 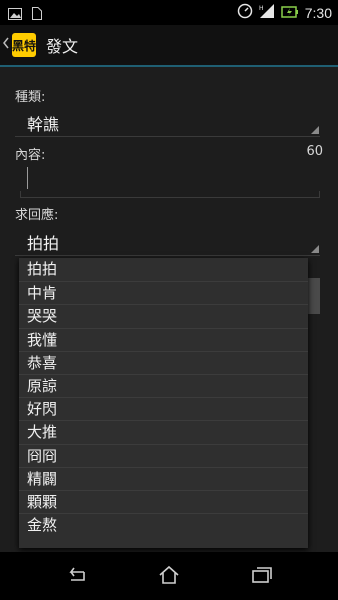 What do you see at coordinates (319, 194) in the screenshot?
I see `input-right-edge` at bounding box center [319, 194].